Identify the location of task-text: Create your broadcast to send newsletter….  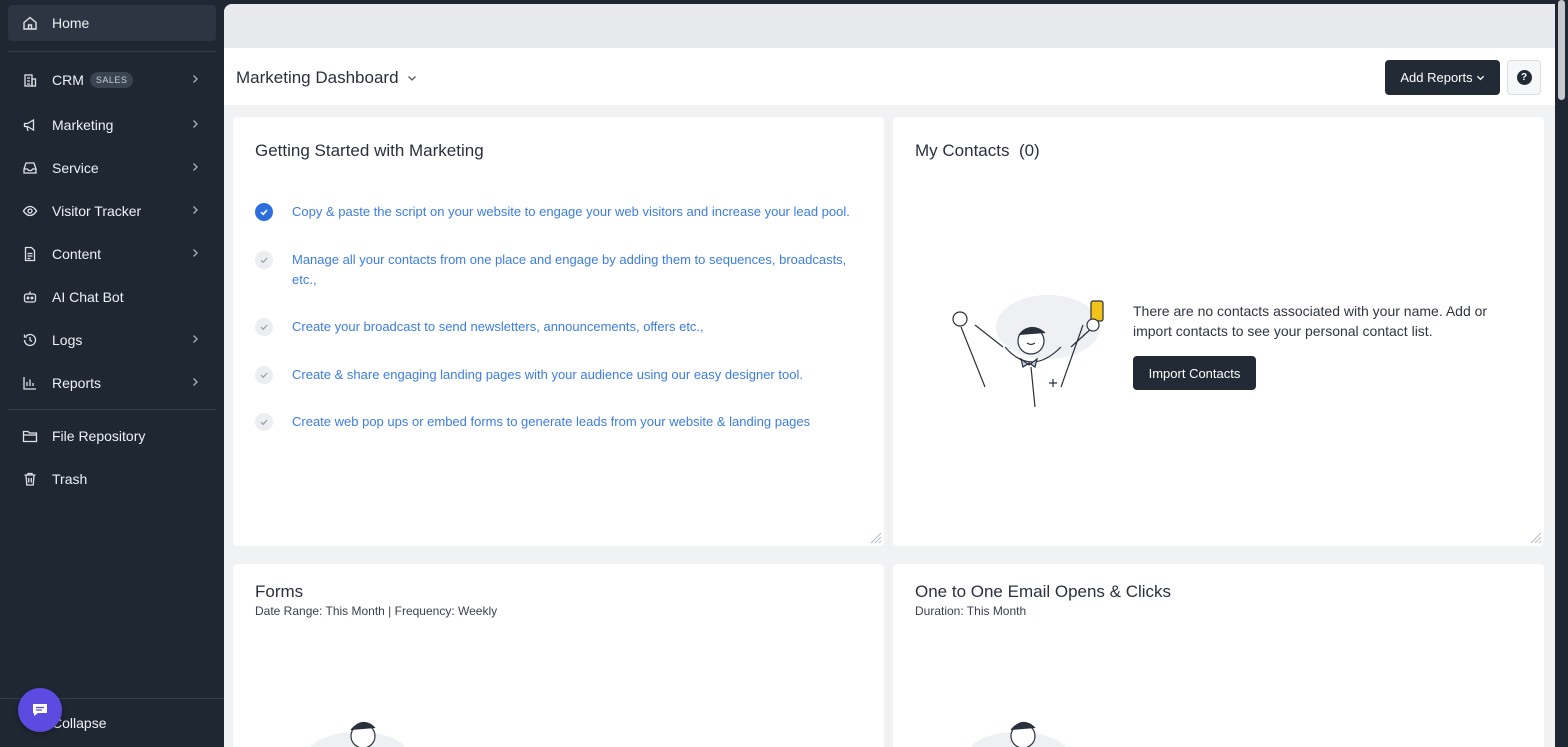
(498, 326).